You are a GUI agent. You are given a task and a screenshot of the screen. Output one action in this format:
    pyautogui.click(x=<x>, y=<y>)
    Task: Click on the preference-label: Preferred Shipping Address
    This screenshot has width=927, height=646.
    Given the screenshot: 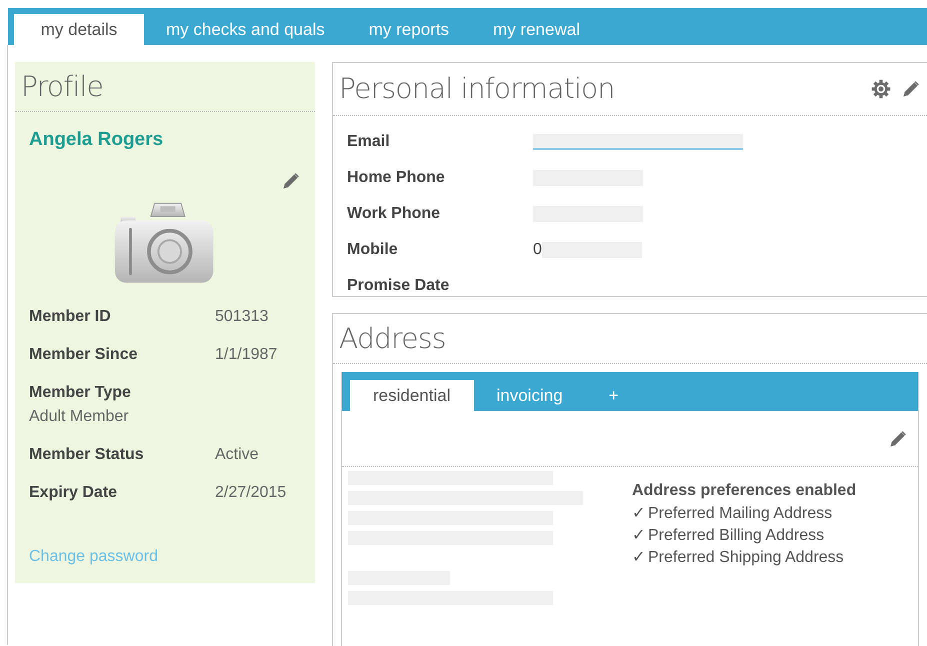 What is the action you would take?
    pyautogui.click(x=746, y=558)
    